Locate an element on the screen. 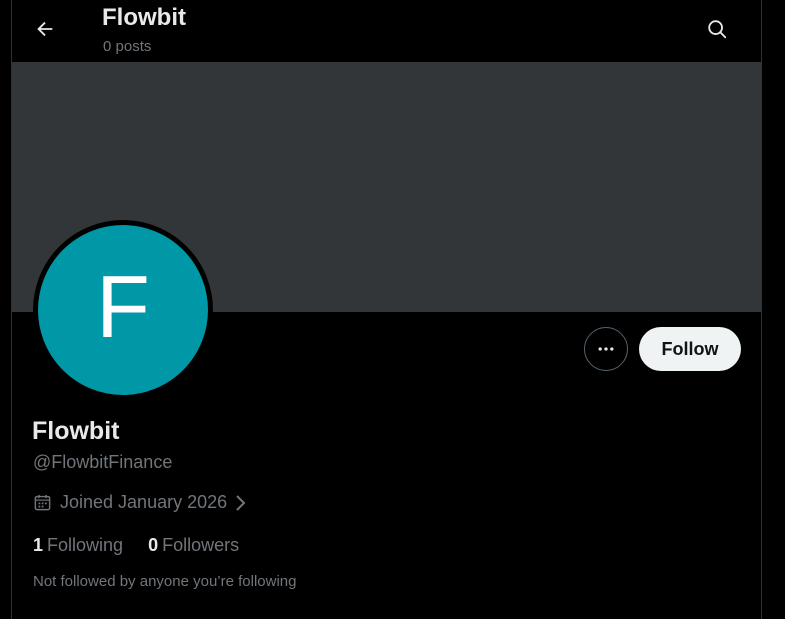  user-handle: @FlowbitFinance is located at coordinates (103, 462).